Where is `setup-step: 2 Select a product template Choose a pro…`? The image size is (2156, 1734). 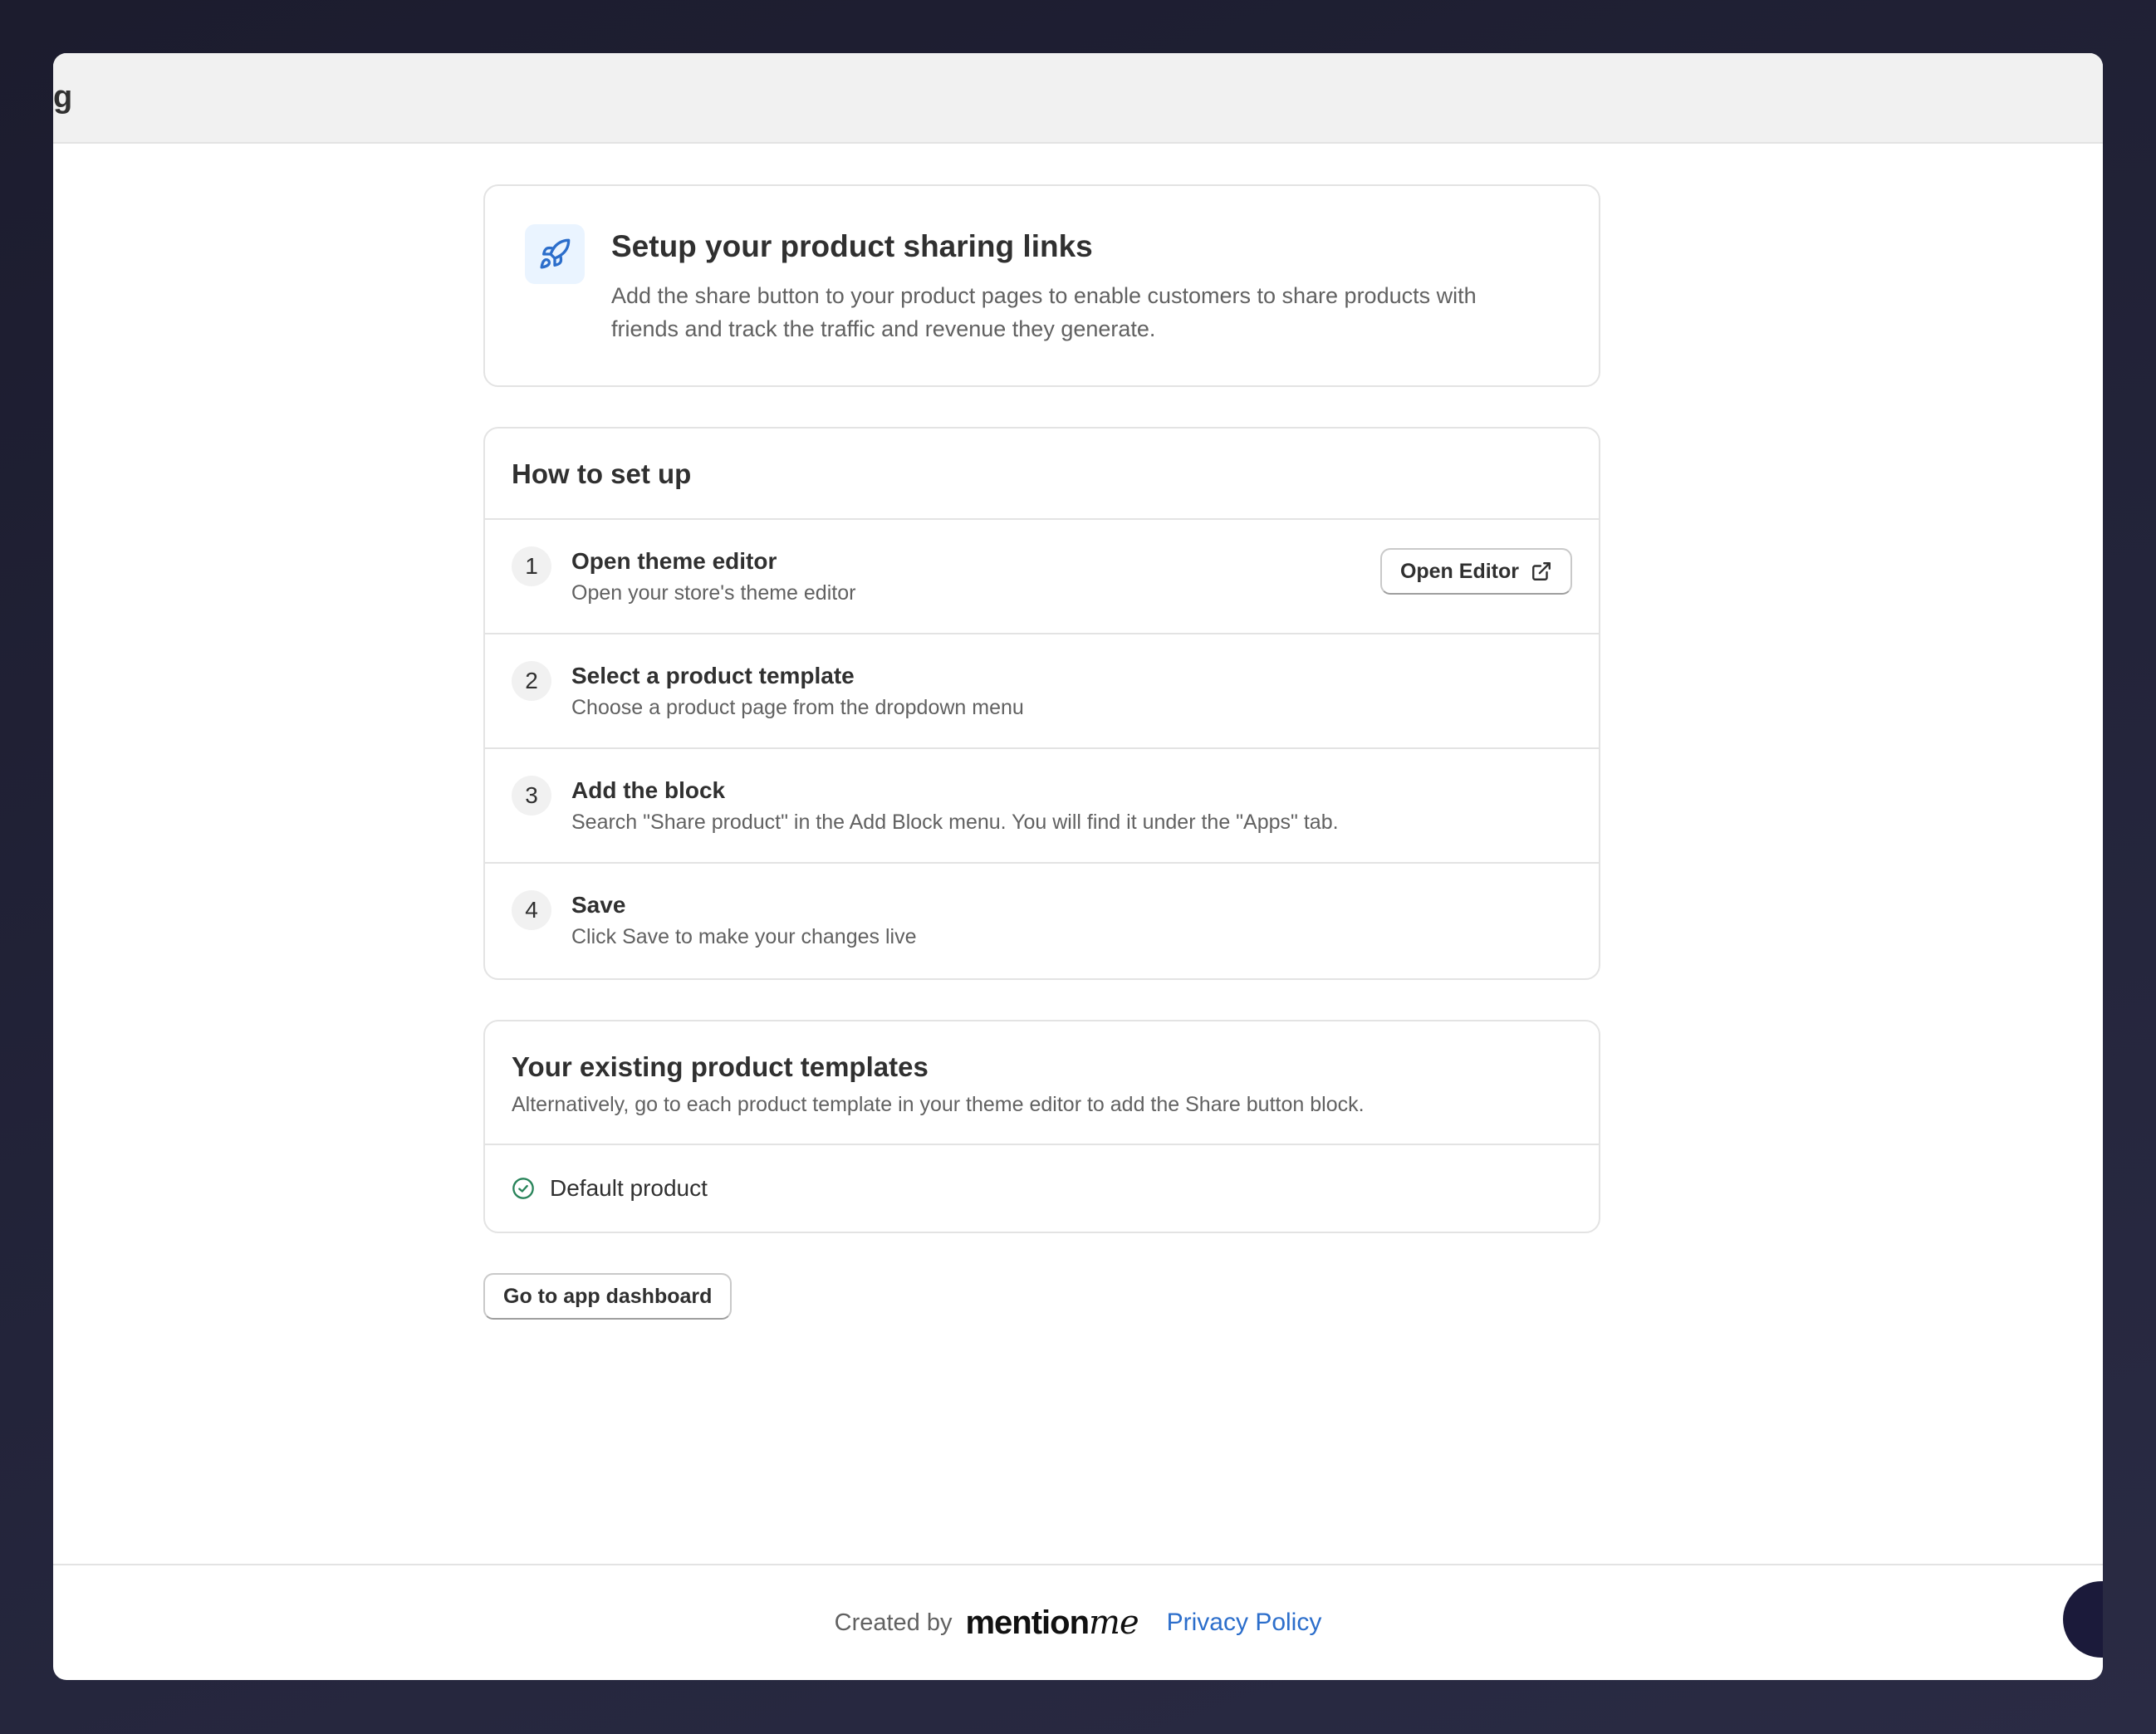
setup-step: 2 Select a product template Choose a pro… is located at coordinates (1042, 692).